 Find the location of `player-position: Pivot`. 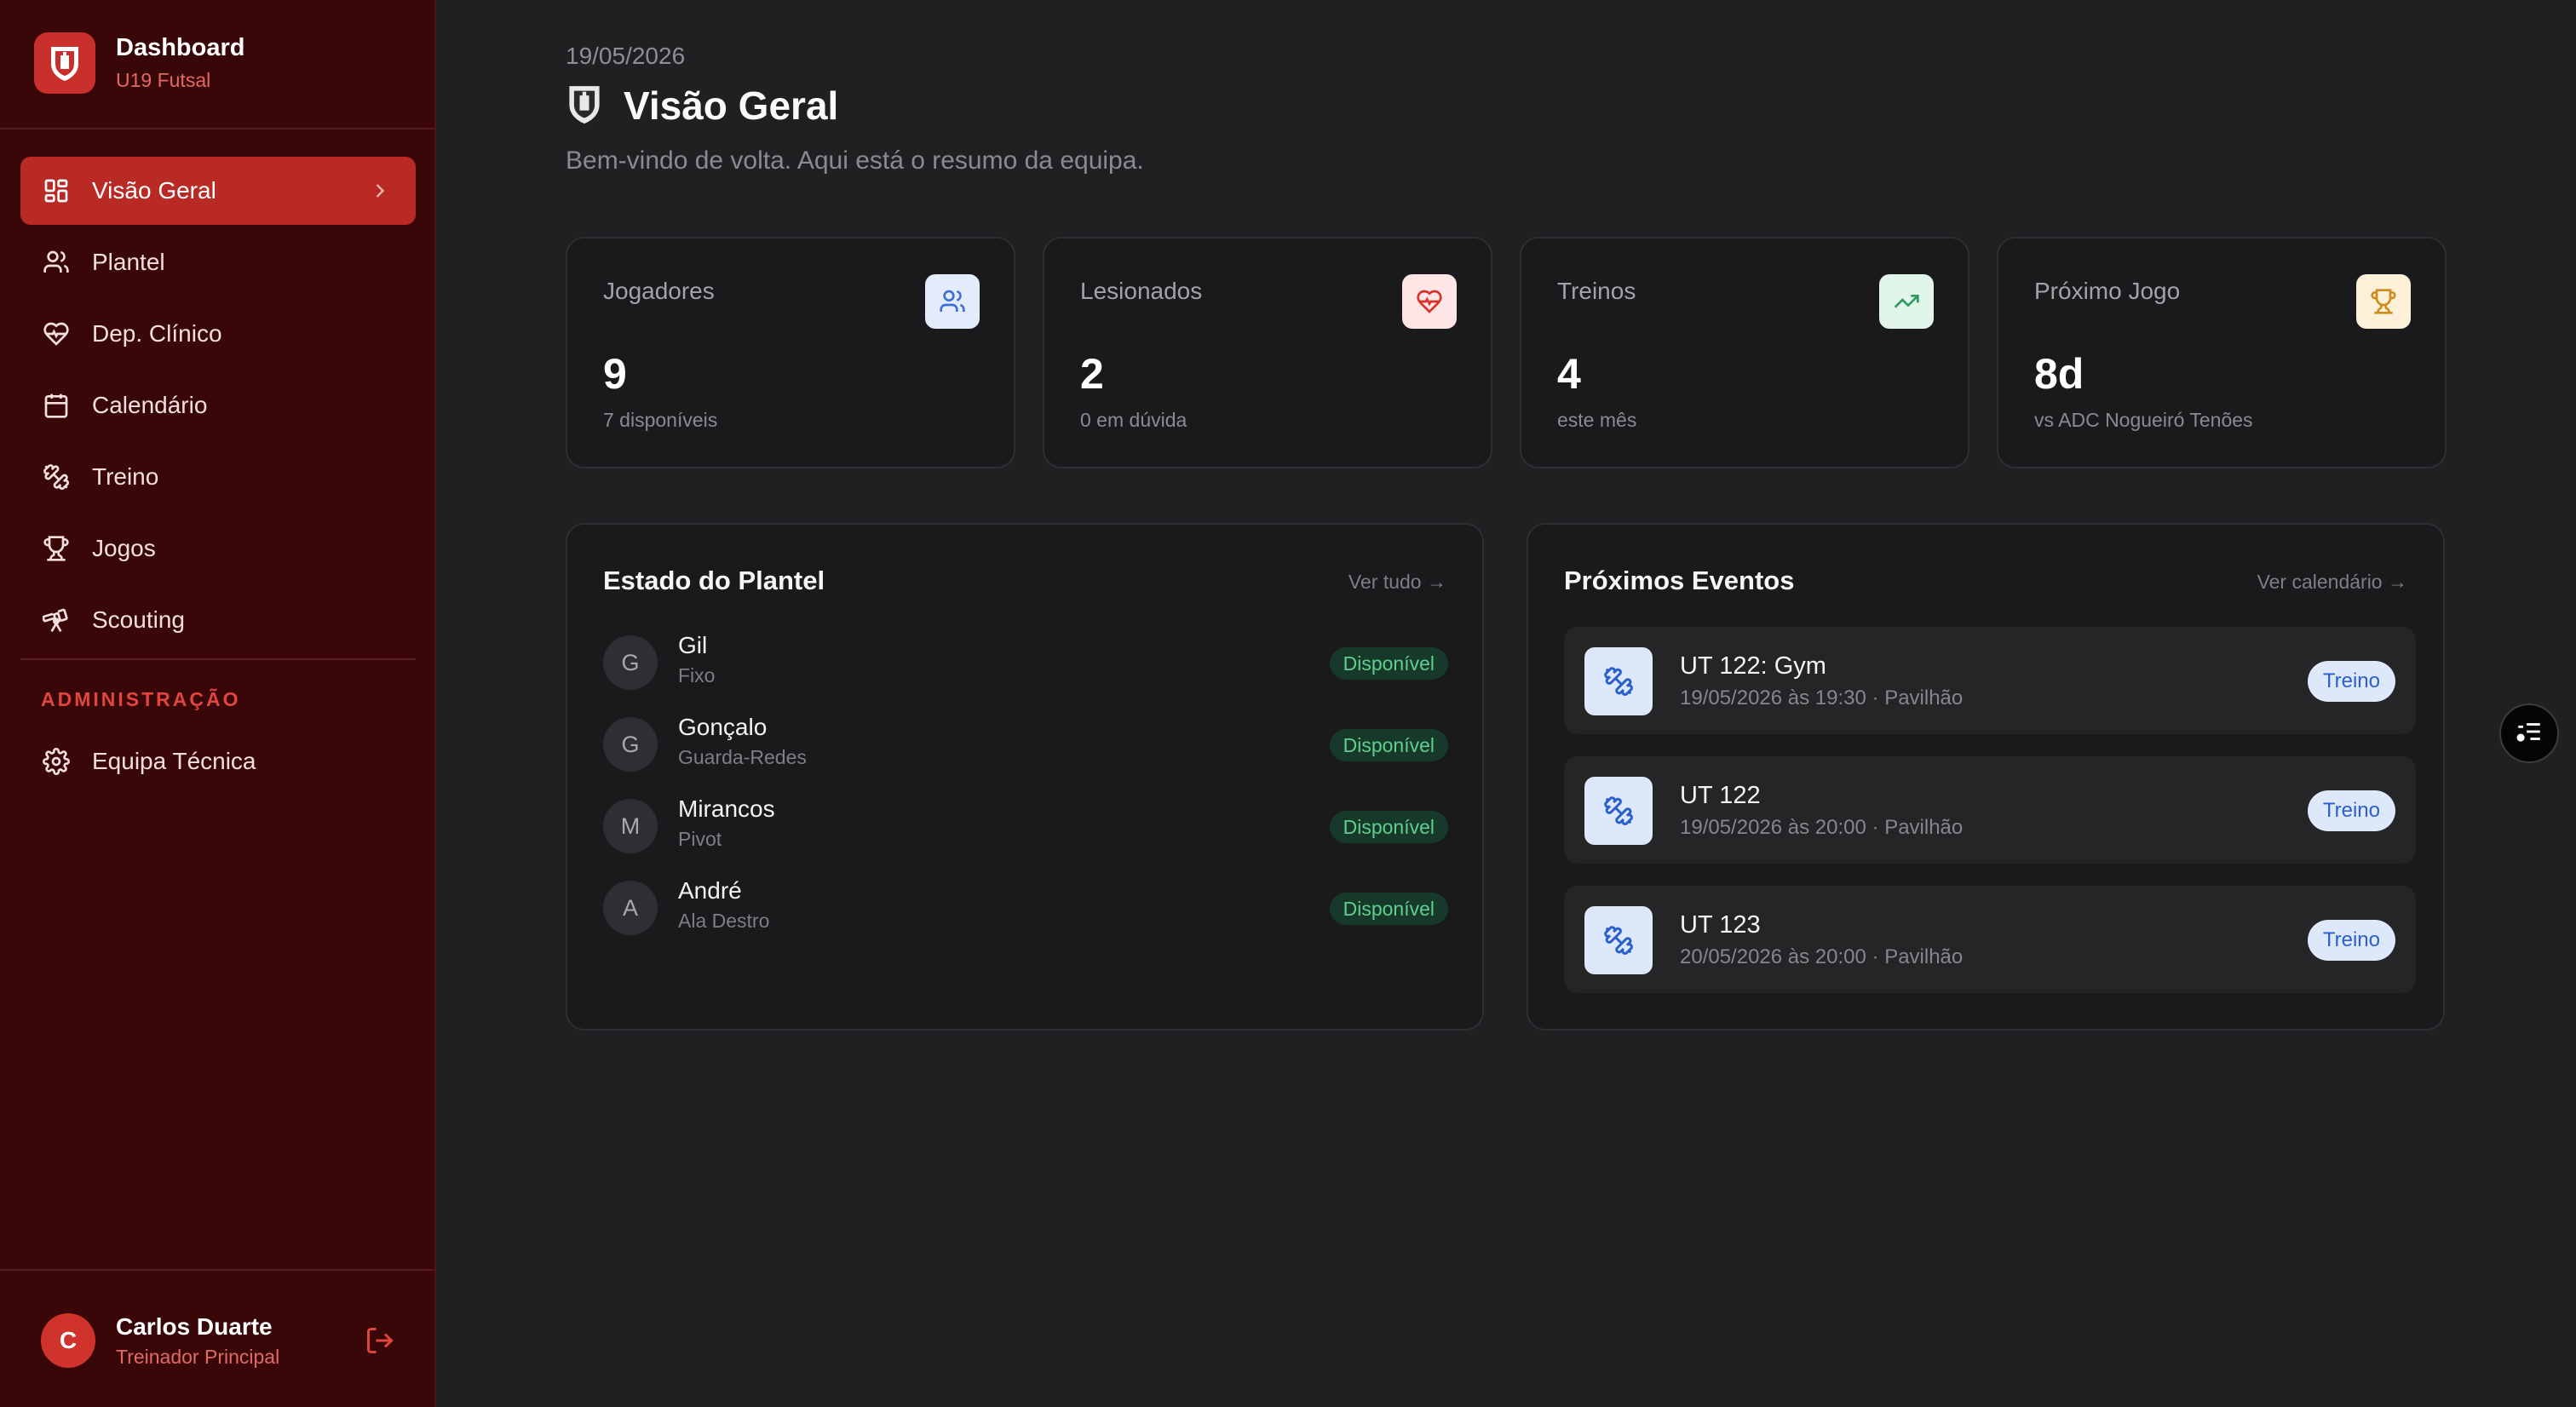

player-position: Pivot is located at coordinates (700, 839).